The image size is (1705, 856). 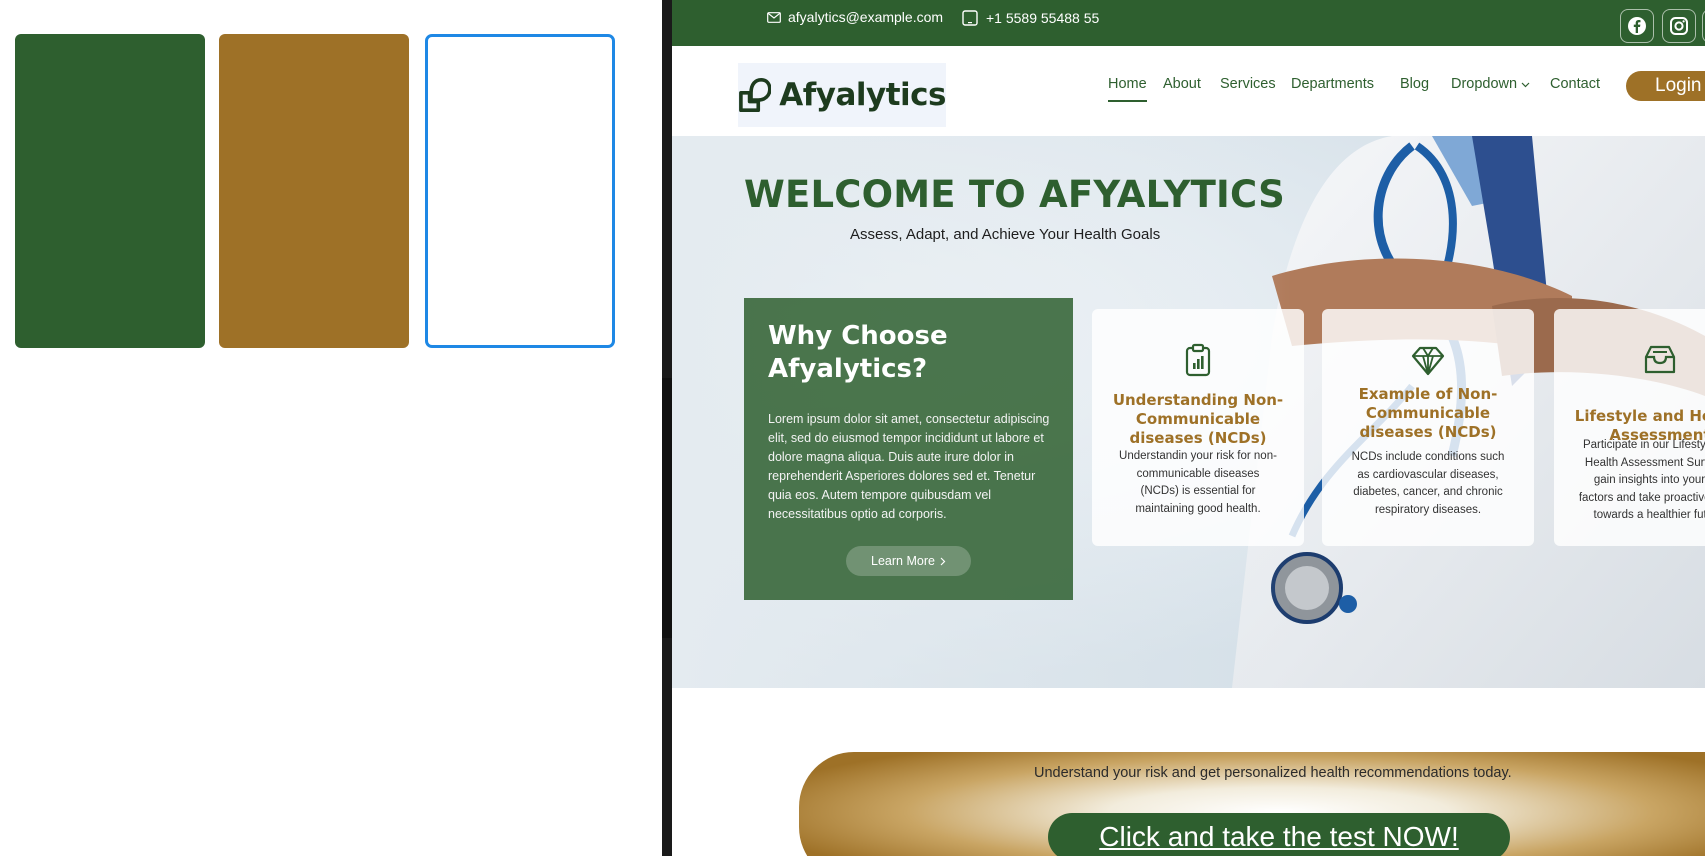 What do you see at coordinates (1575, 84) in the screenshot?
I see `nav-contact: Contact` at bounding box center [1575, 84].